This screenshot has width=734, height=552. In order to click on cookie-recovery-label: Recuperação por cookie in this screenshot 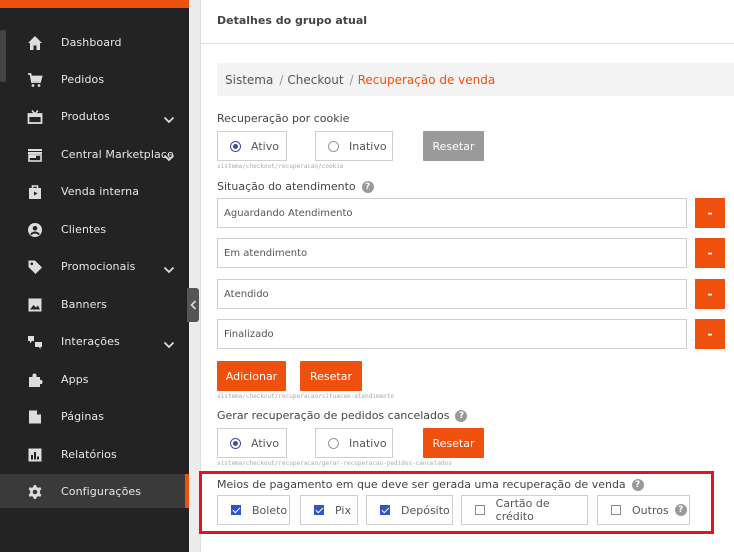, I will do `click(283, 118)`.